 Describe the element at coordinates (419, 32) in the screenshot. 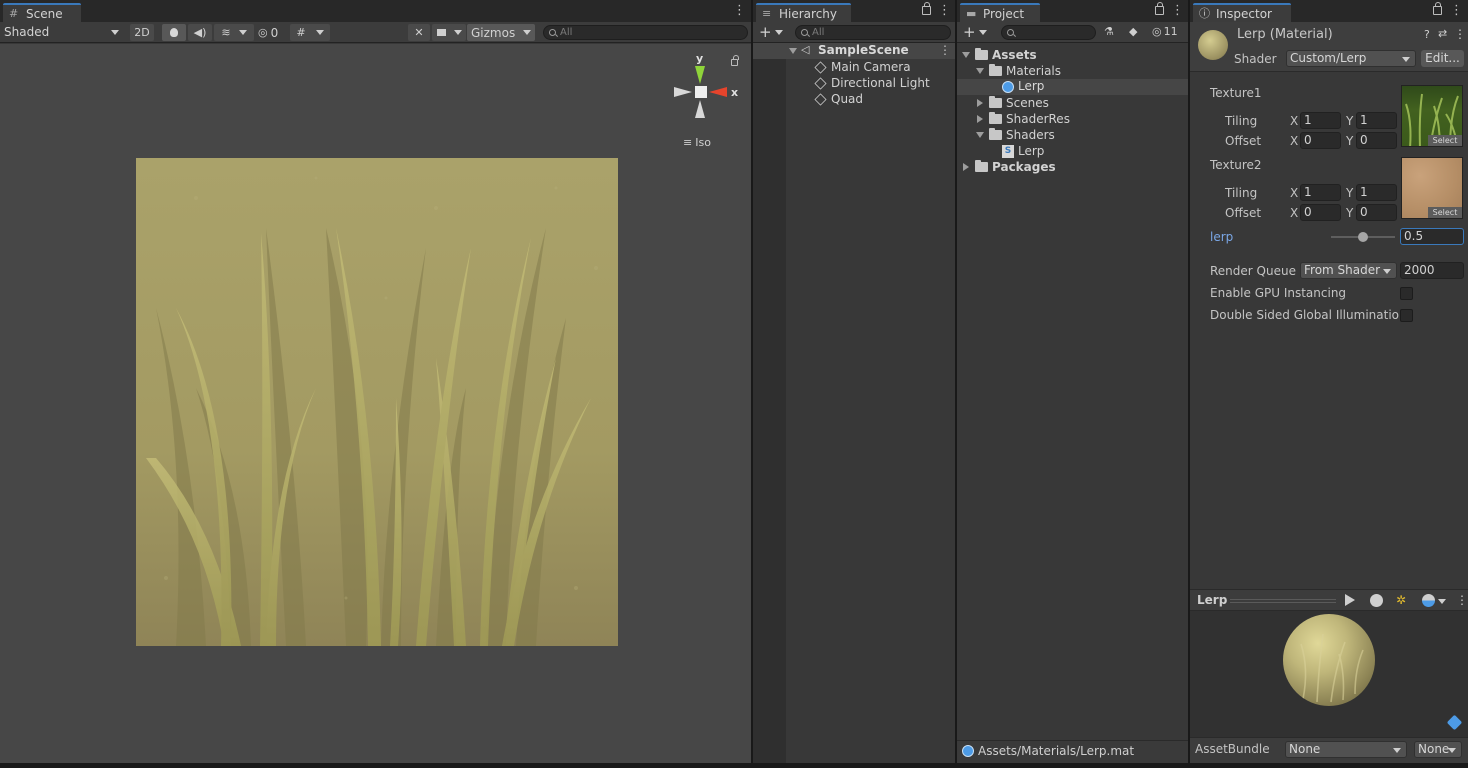

I see `tools-button: ✕` at that location.